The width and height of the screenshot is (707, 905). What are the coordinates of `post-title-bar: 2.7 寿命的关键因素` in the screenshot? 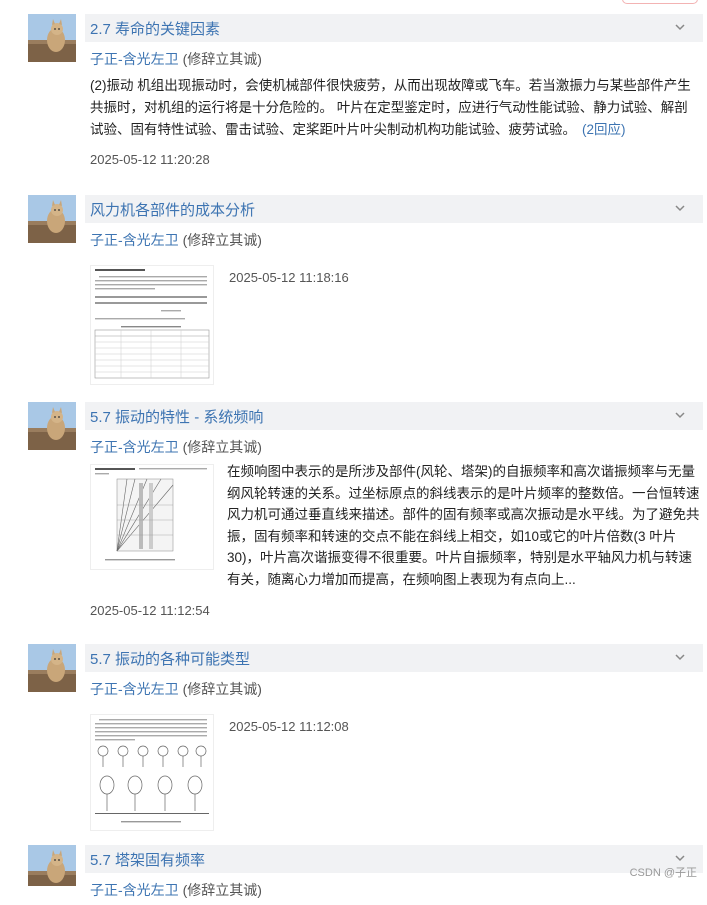 It's located at (394, 28).